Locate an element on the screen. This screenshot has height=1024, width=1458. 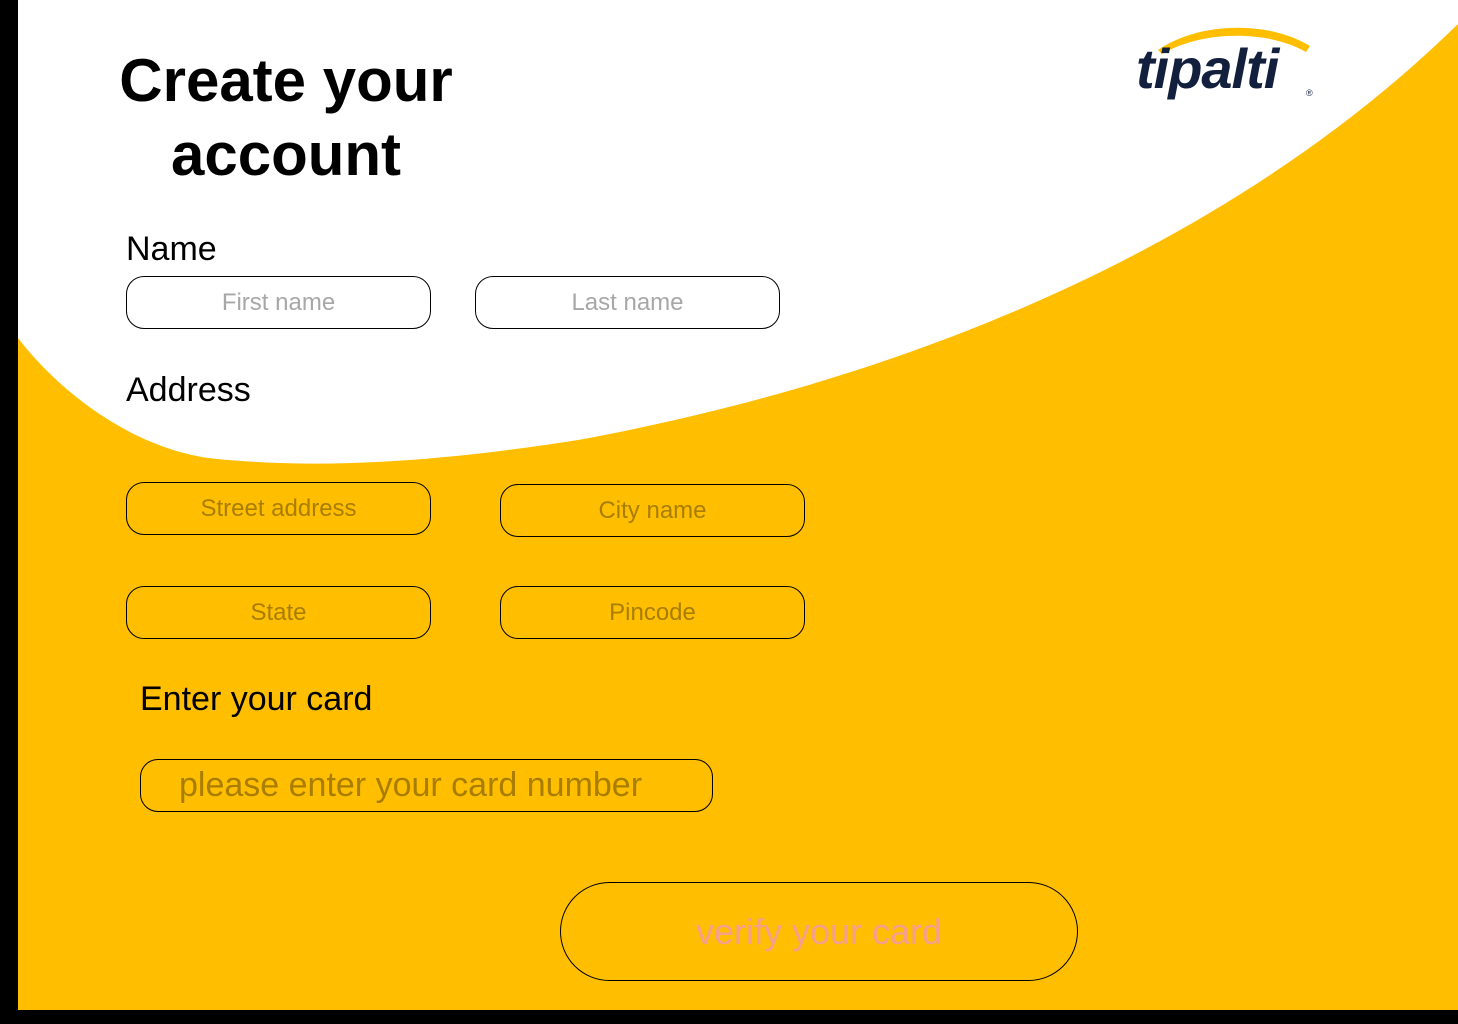
card-section-label: Enter your card is located at coordinates (256, 699).